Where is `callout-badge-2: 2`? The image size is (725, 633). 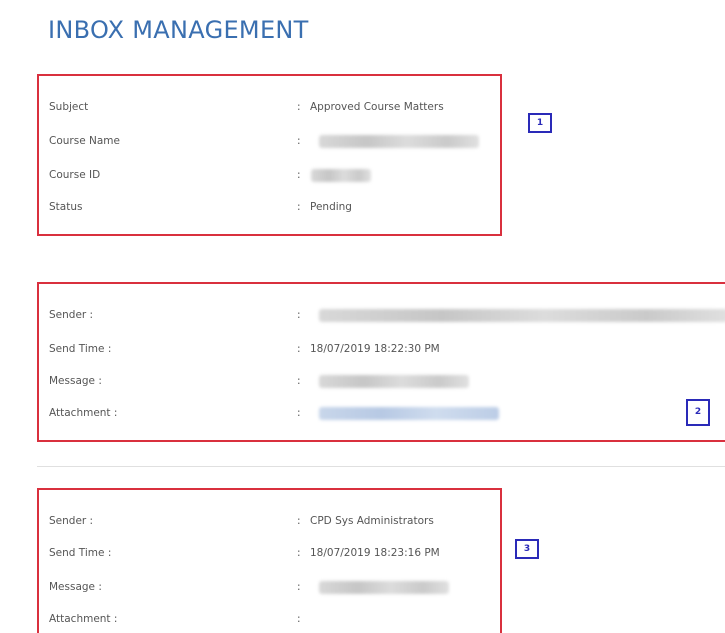
callout-badge-2: 2 is located at coordinates (698, 412).